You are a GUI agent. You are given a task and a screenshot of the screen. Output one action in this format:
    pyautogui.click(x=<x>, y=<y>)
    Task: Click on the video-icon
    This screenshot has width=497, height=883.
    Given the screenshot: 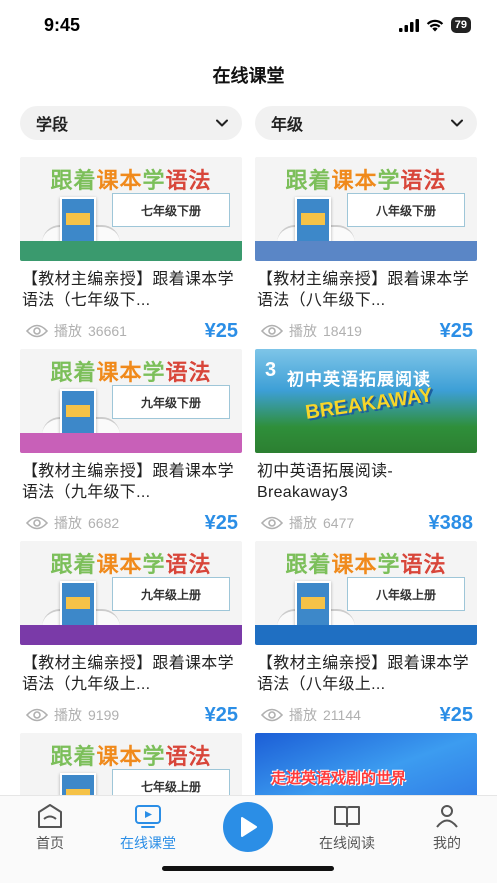 What is the action you would take?
    pyautogui.click(x=148, y=816)
    